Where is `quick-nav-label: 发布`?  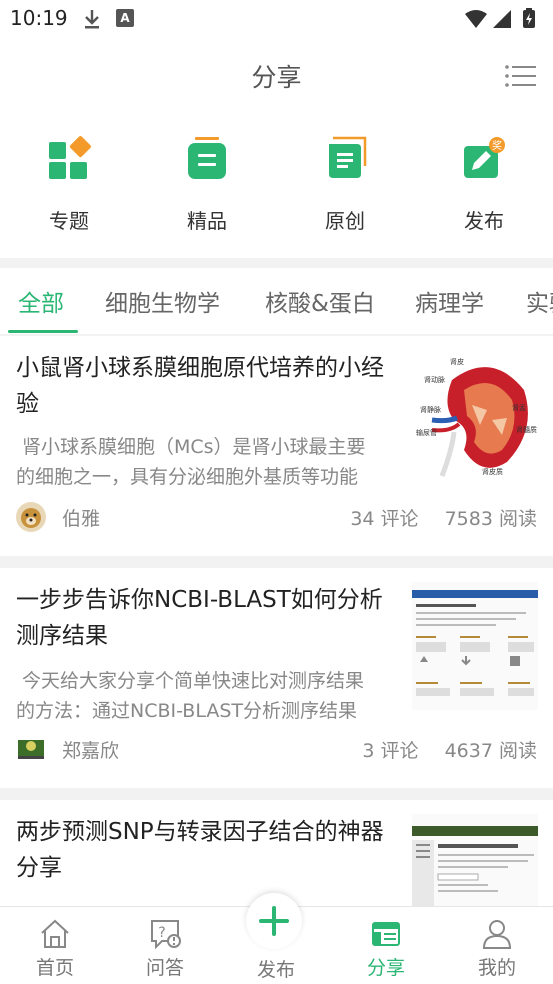 quick-nav-label: 发布 is located at coordinates (484, 221).